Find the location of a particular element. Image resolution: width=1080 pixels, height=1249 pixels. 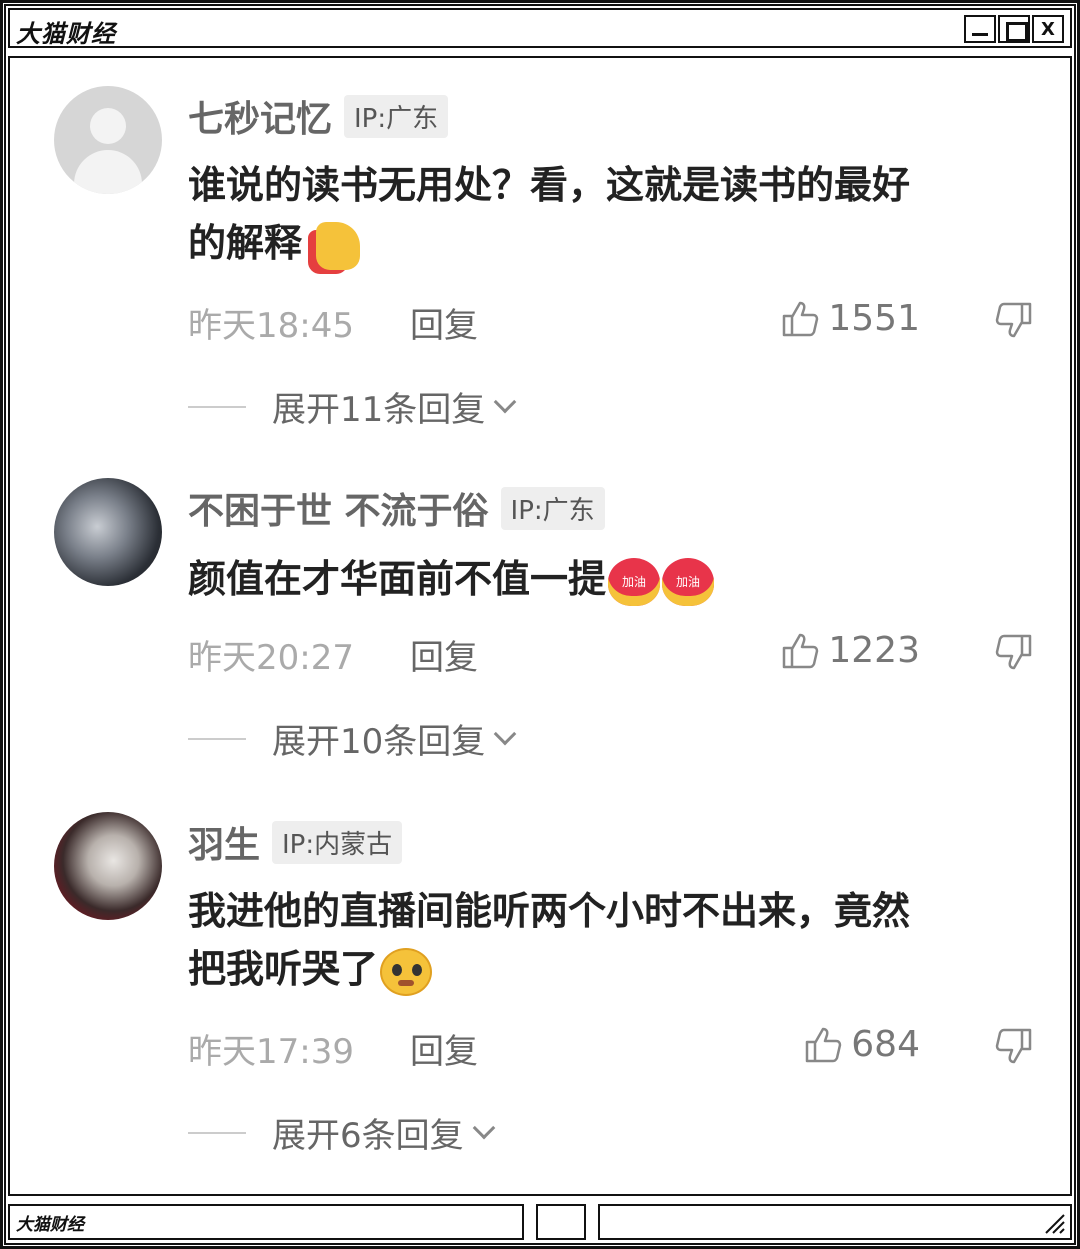

comment-header: 不困于世 不流于俗 IP:广东 is located at coordinates (396, 508).